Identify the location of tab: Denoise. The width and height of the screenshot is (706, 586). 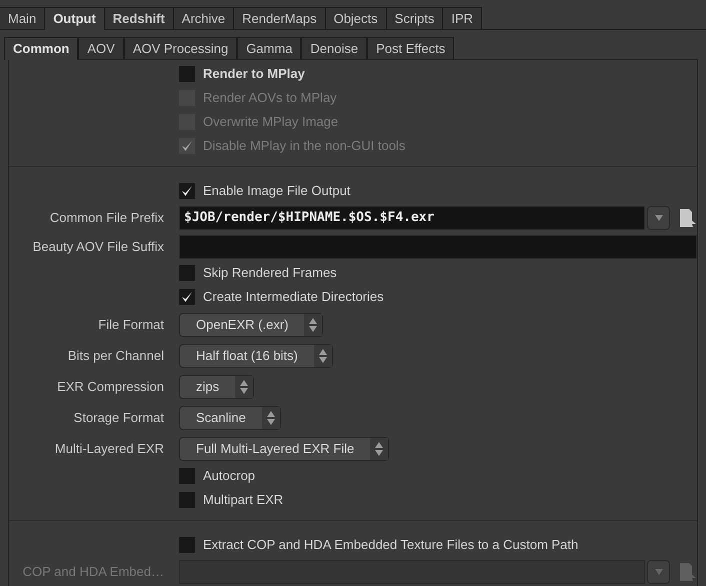
(334, 47).